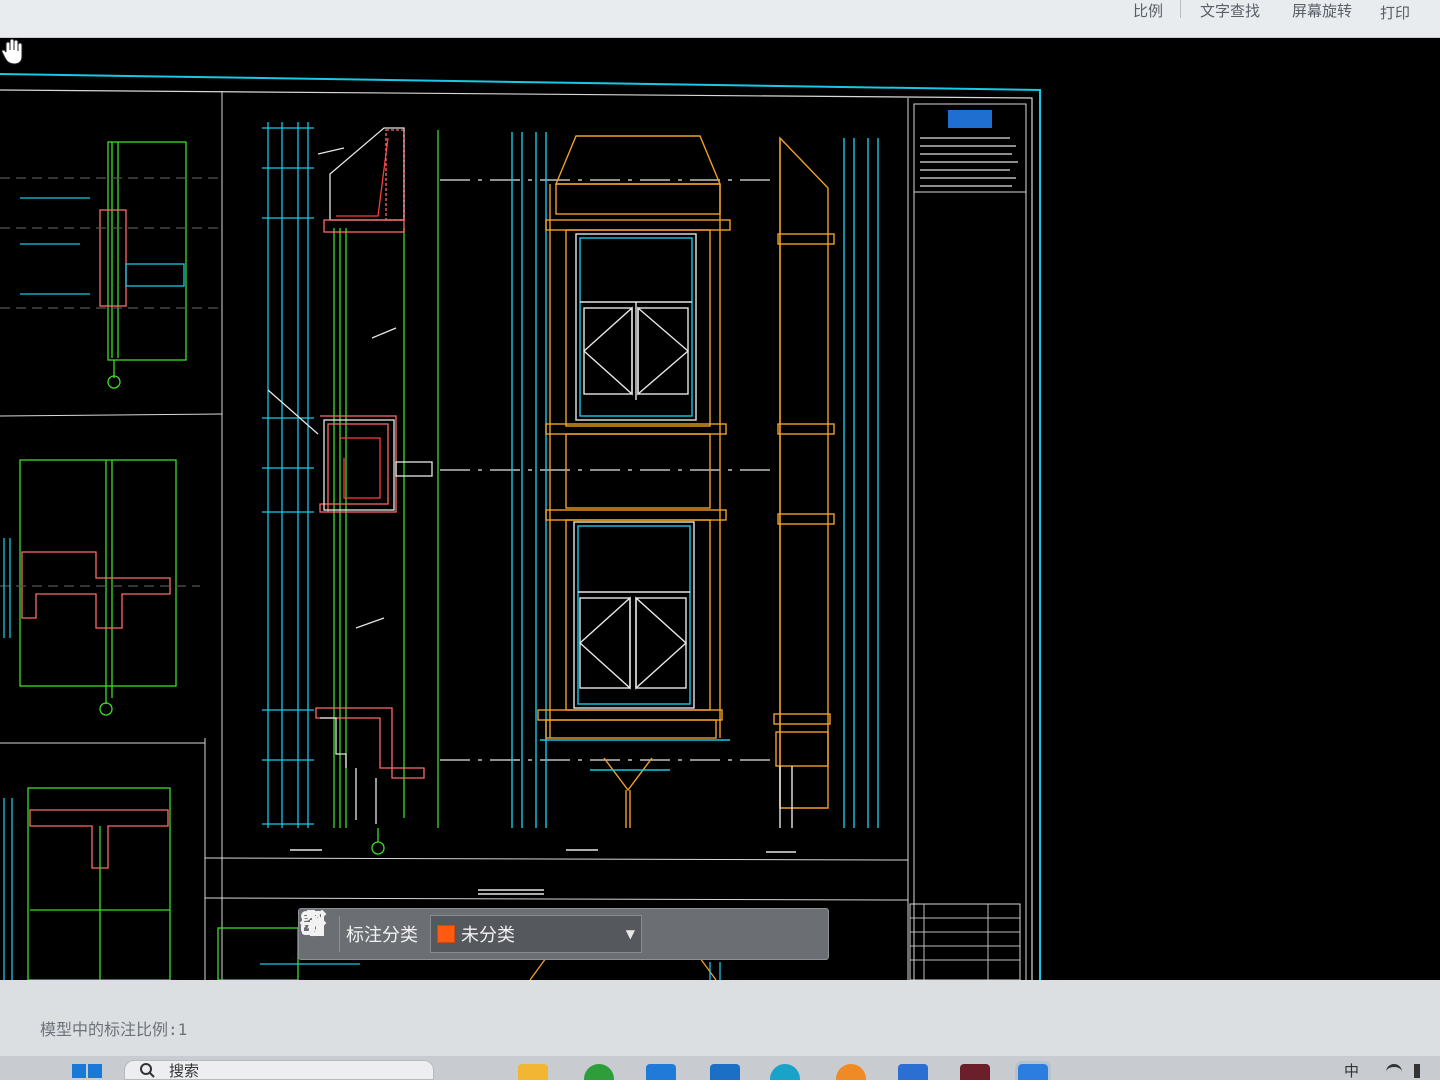 Image resolution: width=1440 pixels, height=1080 pixels. I want to click on category-select: 未分类 ▼, so click(536, 934).